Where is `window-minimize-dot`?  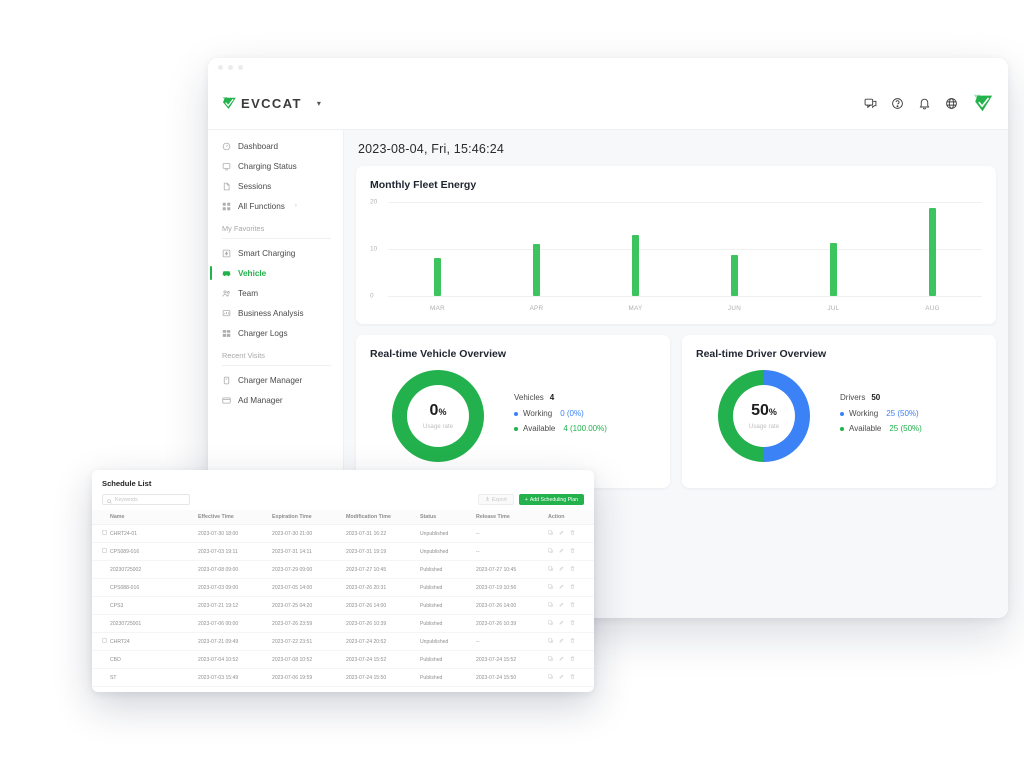
window-minimize-dot is located at coordinates (220, 67).